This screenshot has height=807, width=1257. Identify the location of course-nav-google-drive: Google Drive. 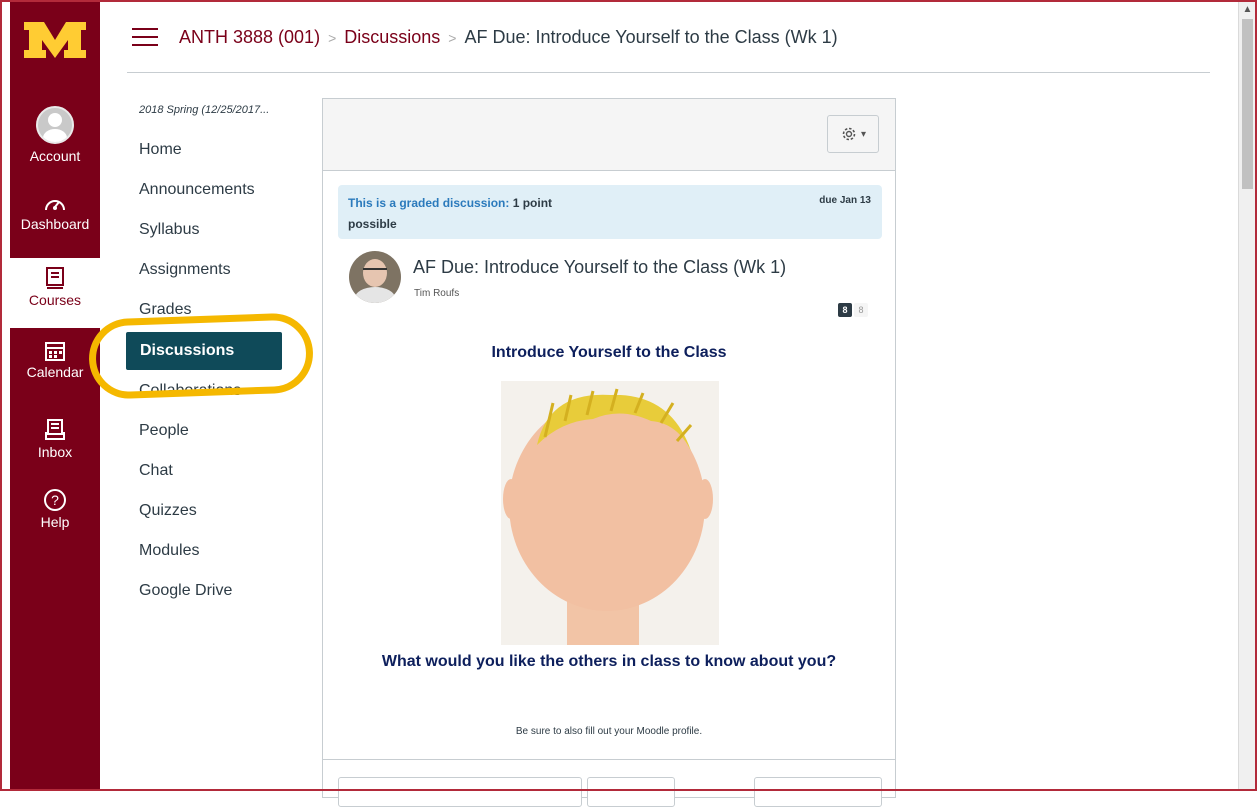
(185, 591).